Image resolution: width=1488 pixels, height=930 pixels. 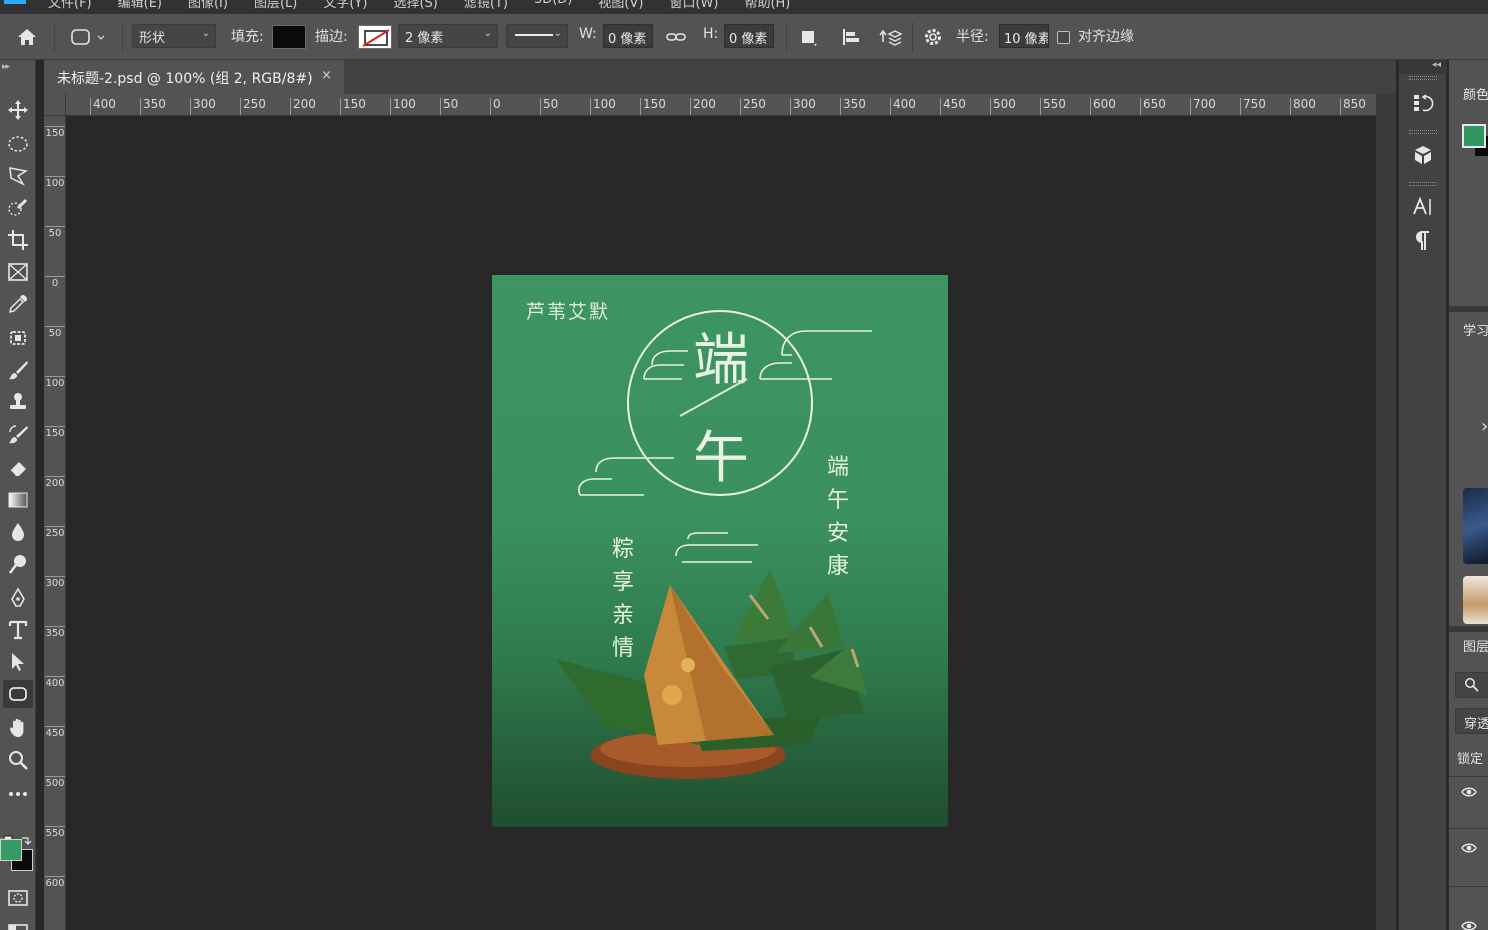 What do you see at coordinates (1474, 136) in the screenshot?
I see `panel-foreground-swatch` at bounding box center [1474, 136].